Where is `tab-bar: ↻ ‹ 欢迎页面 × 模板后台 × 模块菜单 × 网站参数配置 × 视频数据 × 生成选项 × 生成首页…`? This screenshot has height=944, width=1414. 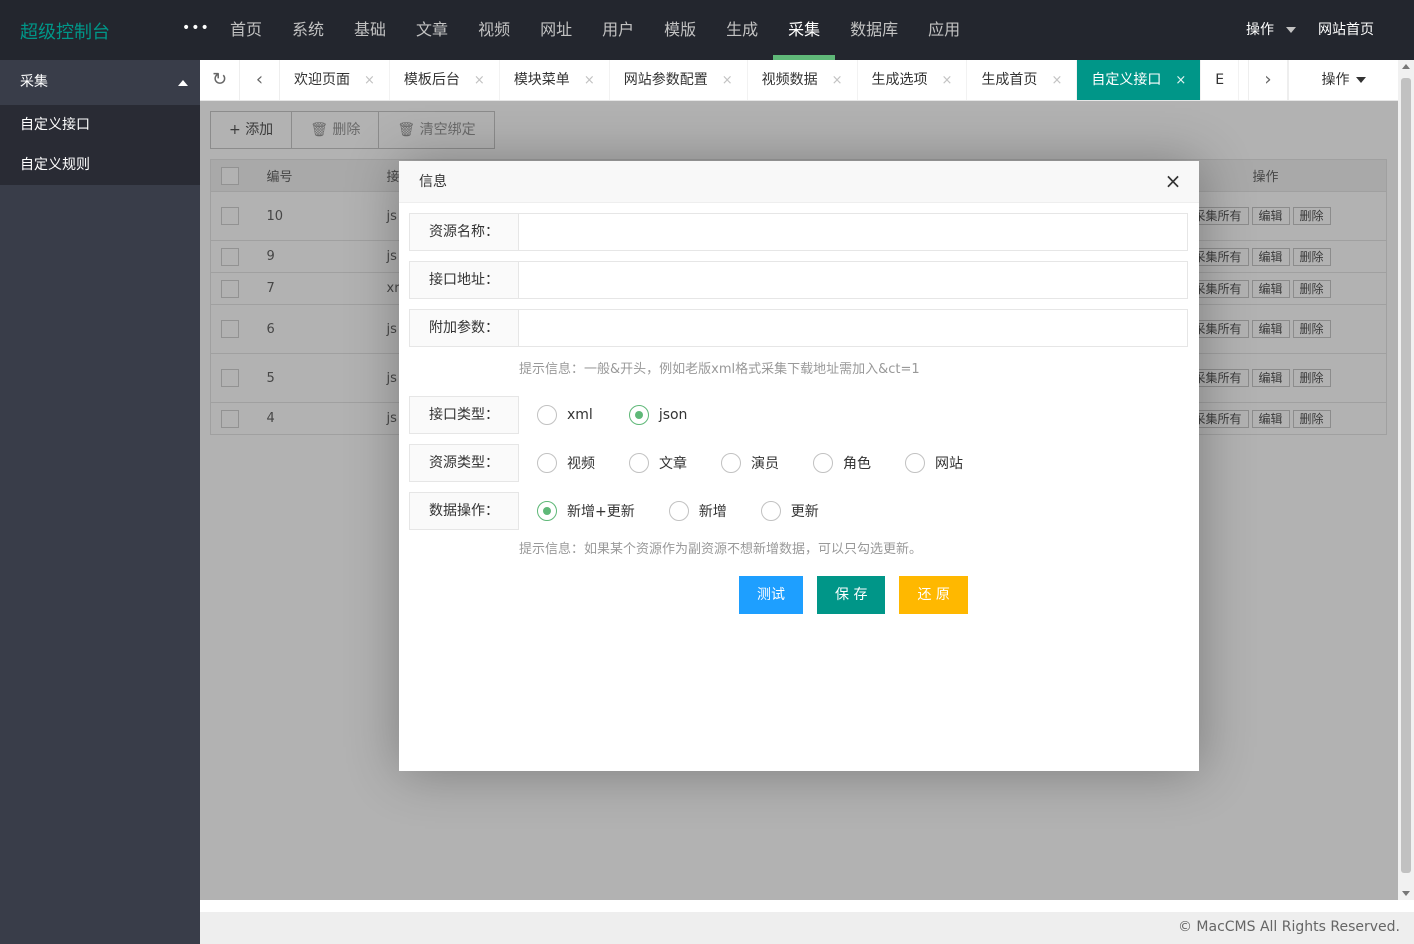 tab-bar: ↻ ‹ 欢迎页面 × 模板后台 × 模块菜单 × 网站参数配置 × 视频数据 × 生成选项 × 生成首页… is located at coordinates (799, 80).